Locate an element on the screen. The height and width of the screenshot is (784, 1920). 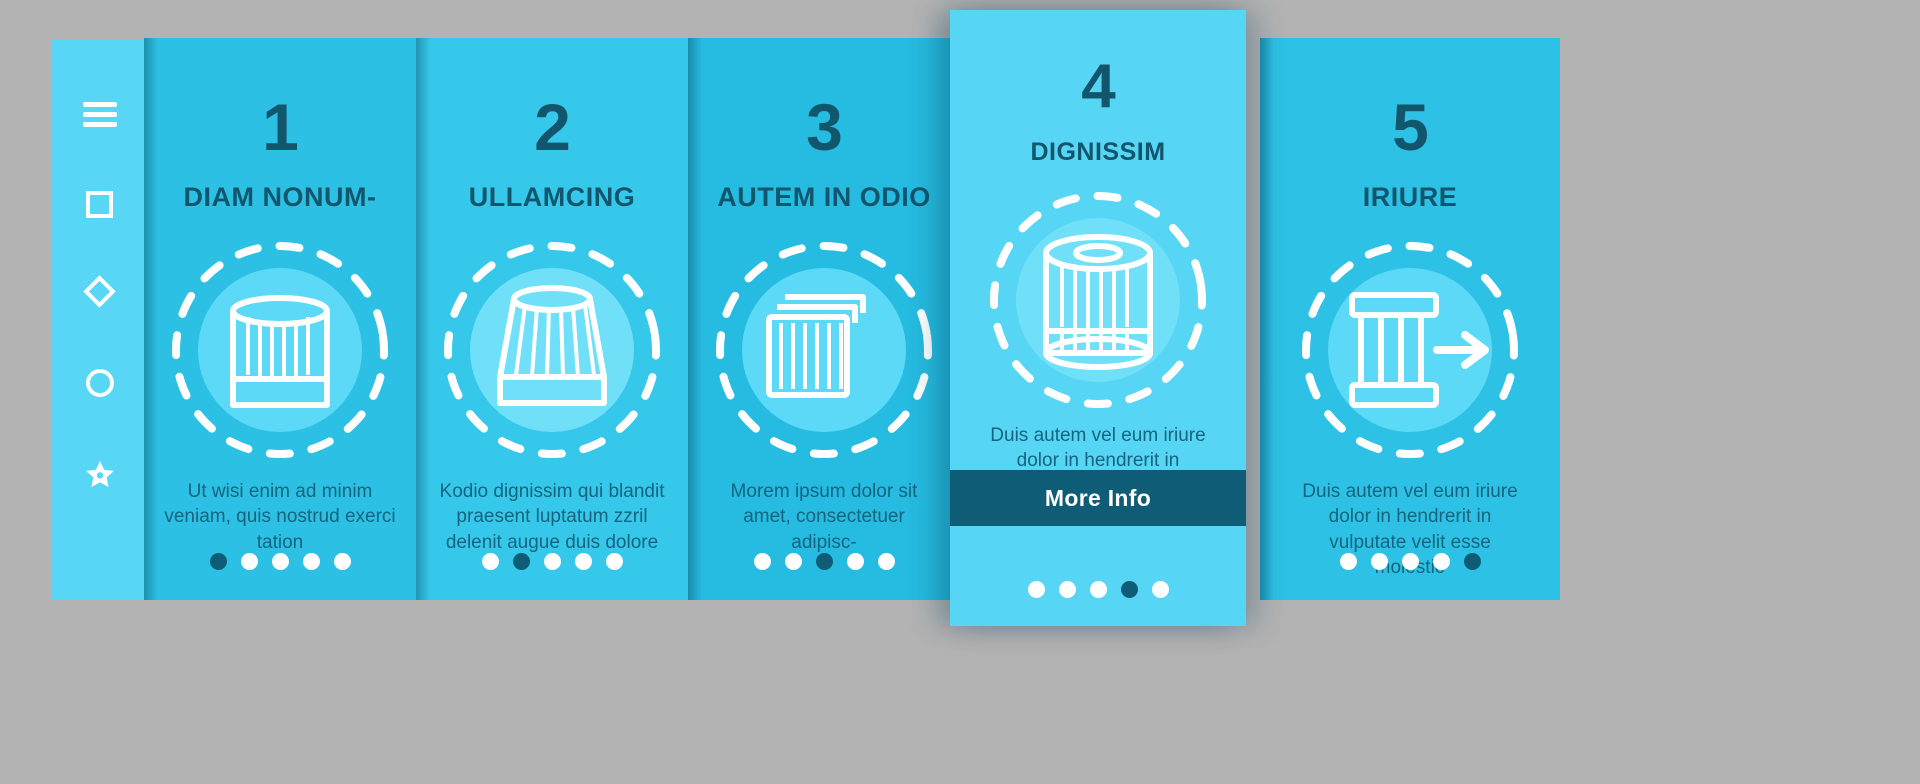
stacked-panel-filters-icon is located at coordinates (824, 350).